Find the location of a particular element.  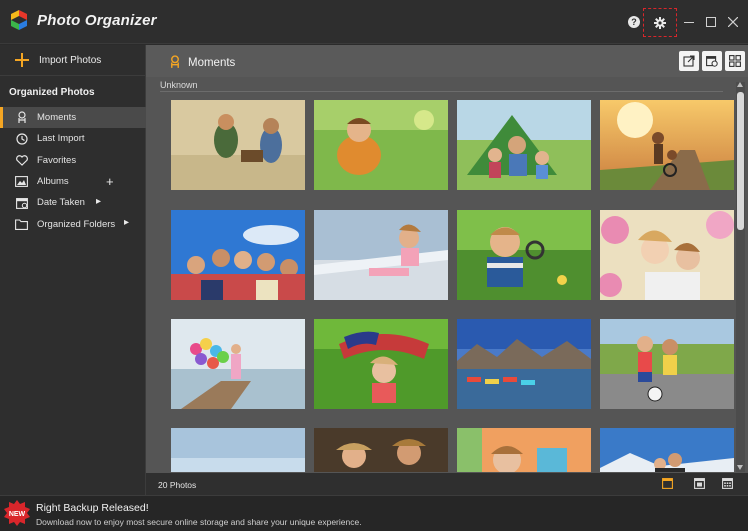

scroll-up-icon is located at coordinates (740, 84).